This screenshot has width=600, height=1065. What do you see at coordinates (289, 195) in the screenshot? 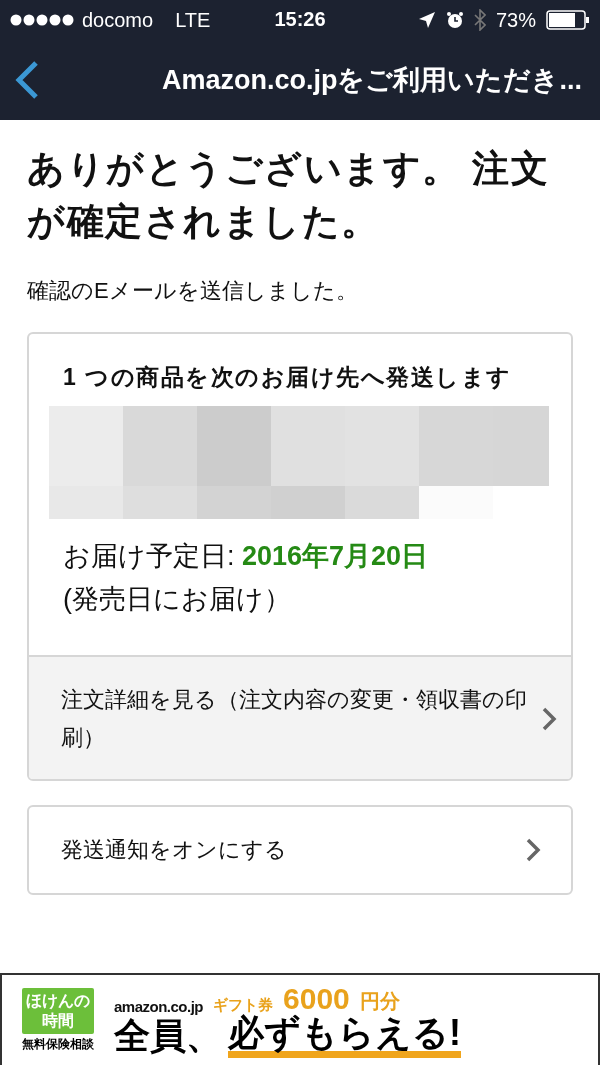
I see `confirmation-heading: ありがとうございます。 注文が確定されました。` at bounding box center [289, 195].